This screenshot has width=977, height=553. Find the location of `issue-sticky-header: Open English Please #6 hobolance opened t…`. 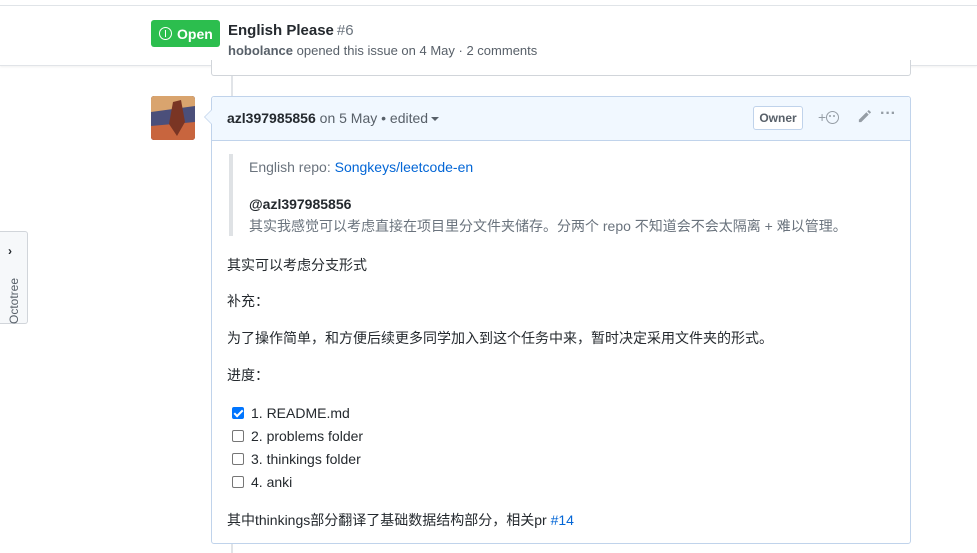

issue-sticky-header: Open English Please #6 hobolance opened t… is located at coordinates (488, 36).